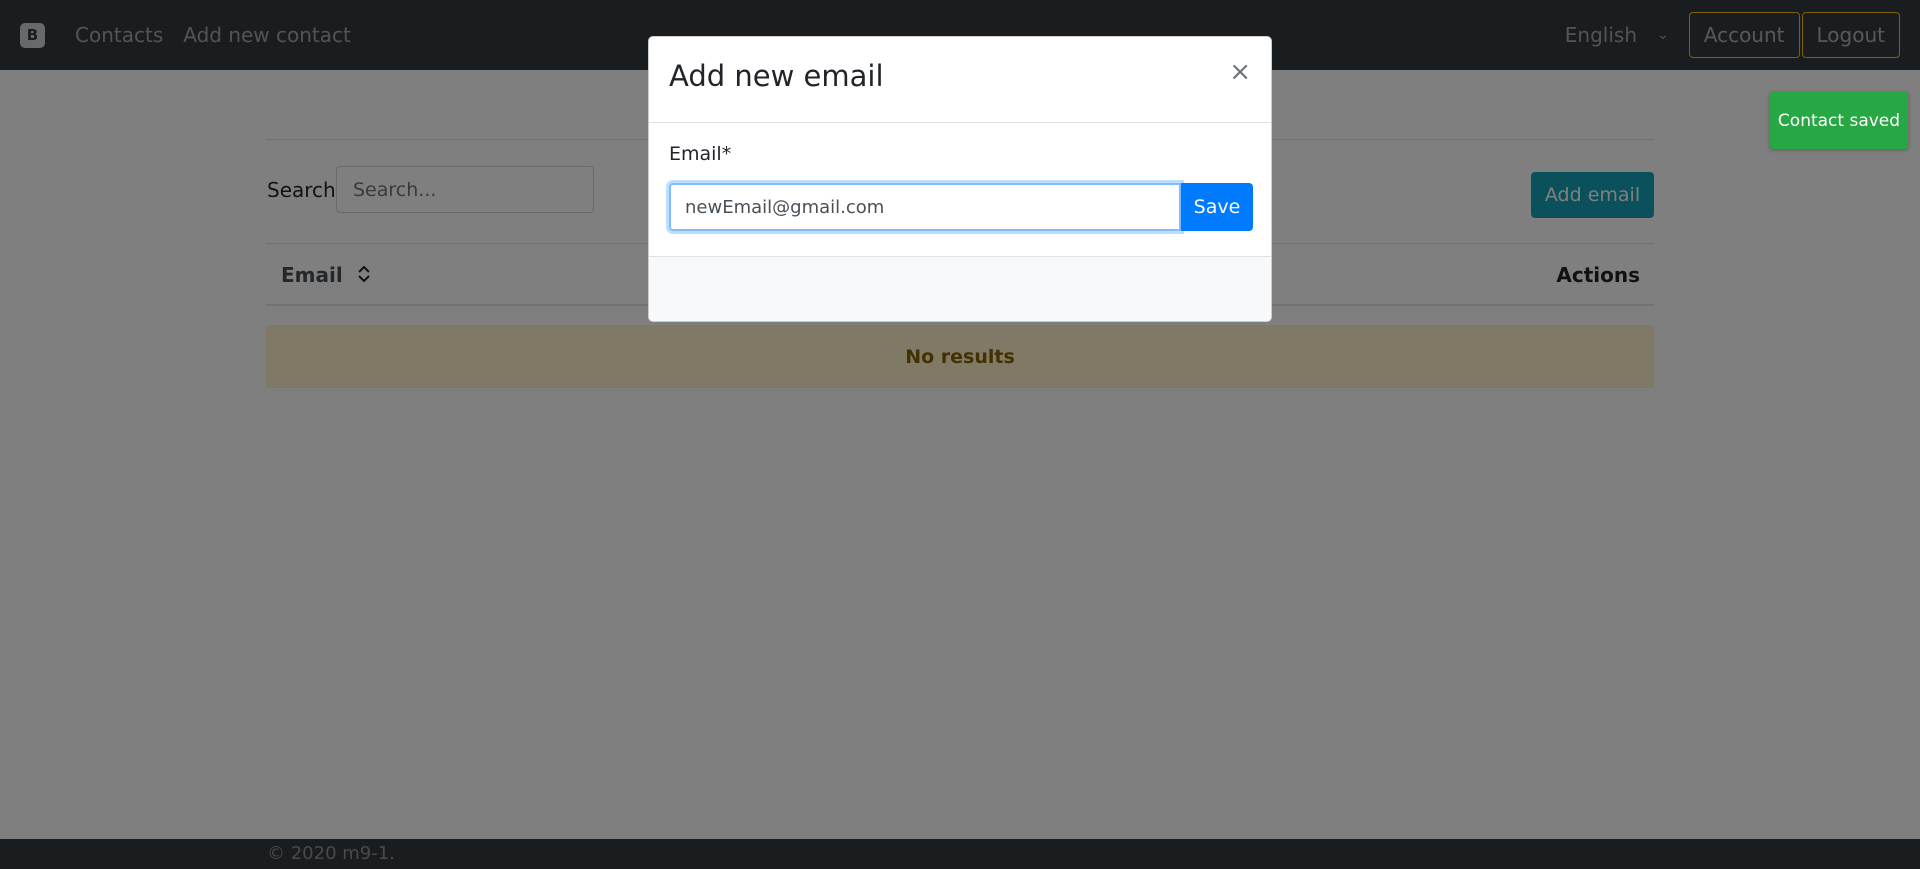 The width and height of the screenshot is (1920, 869). I want to click on modal-header: Add new email ×, so click(960, 80).